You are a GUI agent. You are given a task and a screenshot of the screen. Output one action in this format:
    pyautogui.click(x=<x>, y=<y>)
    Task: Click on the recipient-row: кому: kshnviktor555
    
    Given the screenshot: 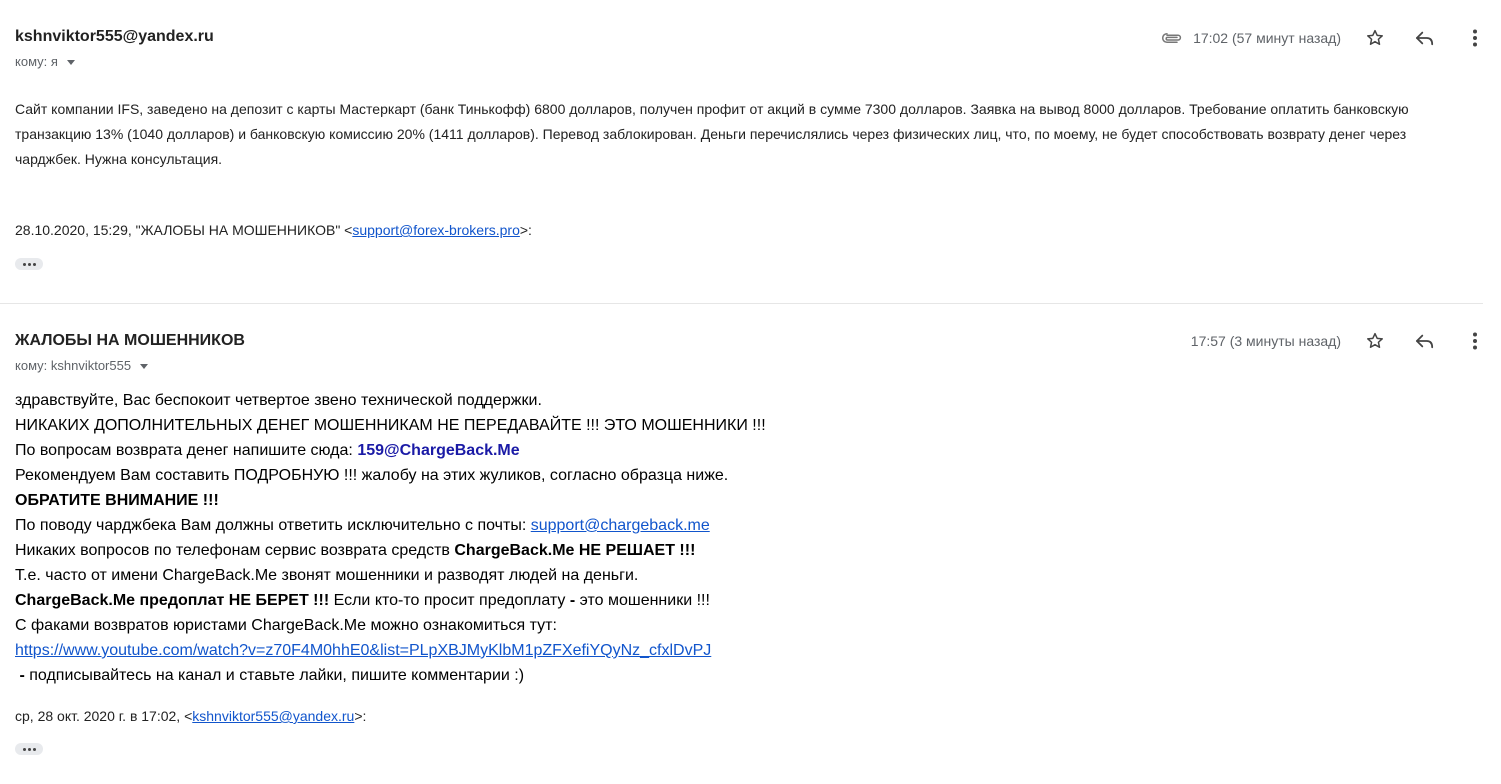 What is the action you would take?
    pyautogui.click(x=82, y=365)
    